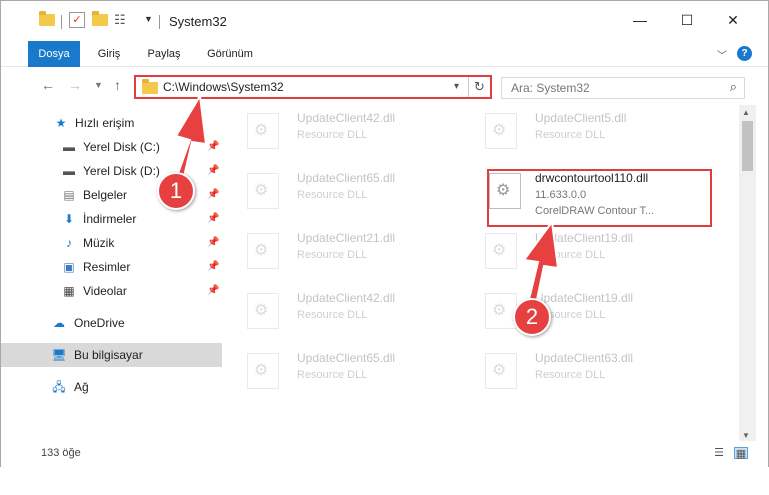  I want to click on recent-locations-icon: ▼, so click(98, 85).